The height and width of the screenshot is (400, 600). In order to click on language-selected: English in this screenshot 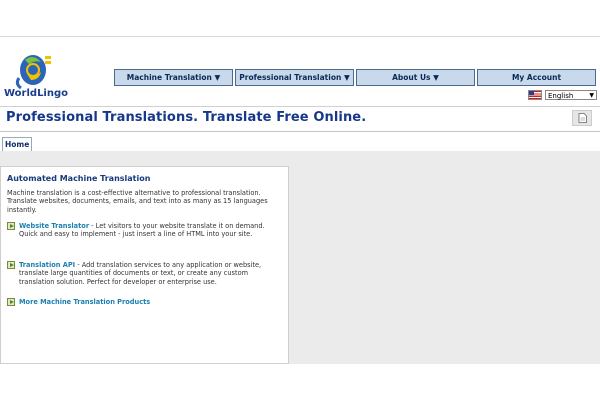, I will do `click(561, 95)`.